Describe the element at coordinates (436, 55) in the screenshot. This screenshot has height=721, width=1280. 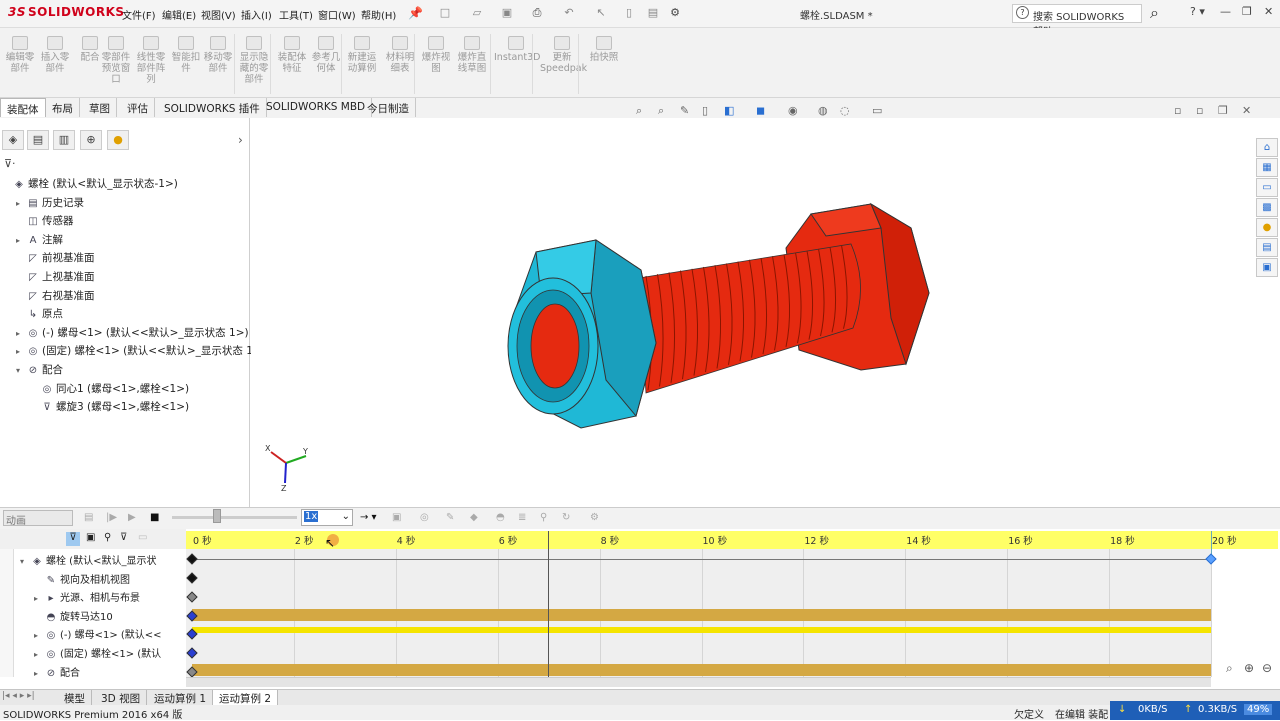
I see `command-12: 爆炸视 图` at that location.